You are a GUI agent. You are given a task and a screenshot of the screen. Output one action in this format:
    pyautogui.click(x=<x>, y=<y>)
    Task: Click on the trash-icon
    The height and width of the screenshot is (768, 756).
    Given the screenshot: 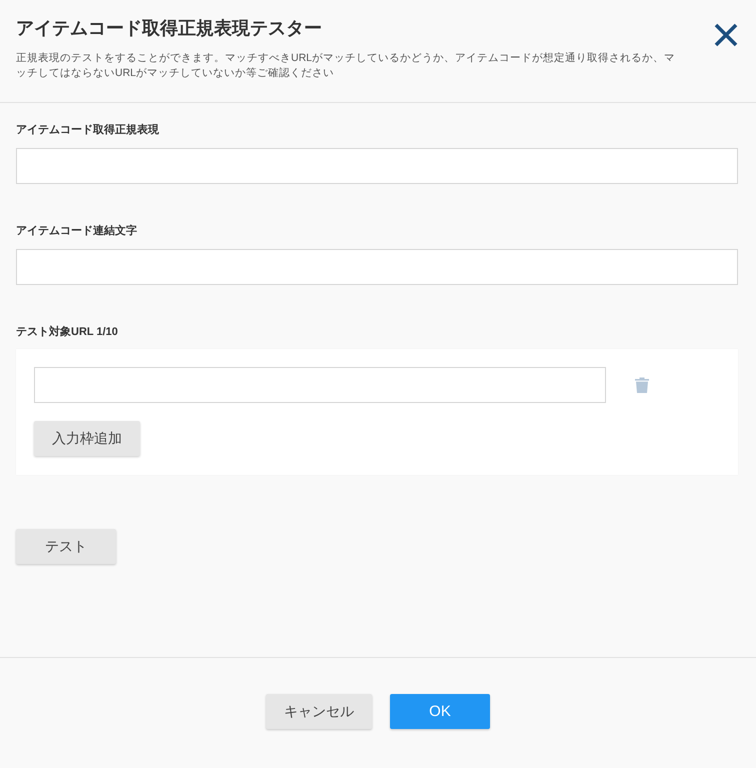 What is the action you would take?
    pyautogui.click(x=642, y=385)
    